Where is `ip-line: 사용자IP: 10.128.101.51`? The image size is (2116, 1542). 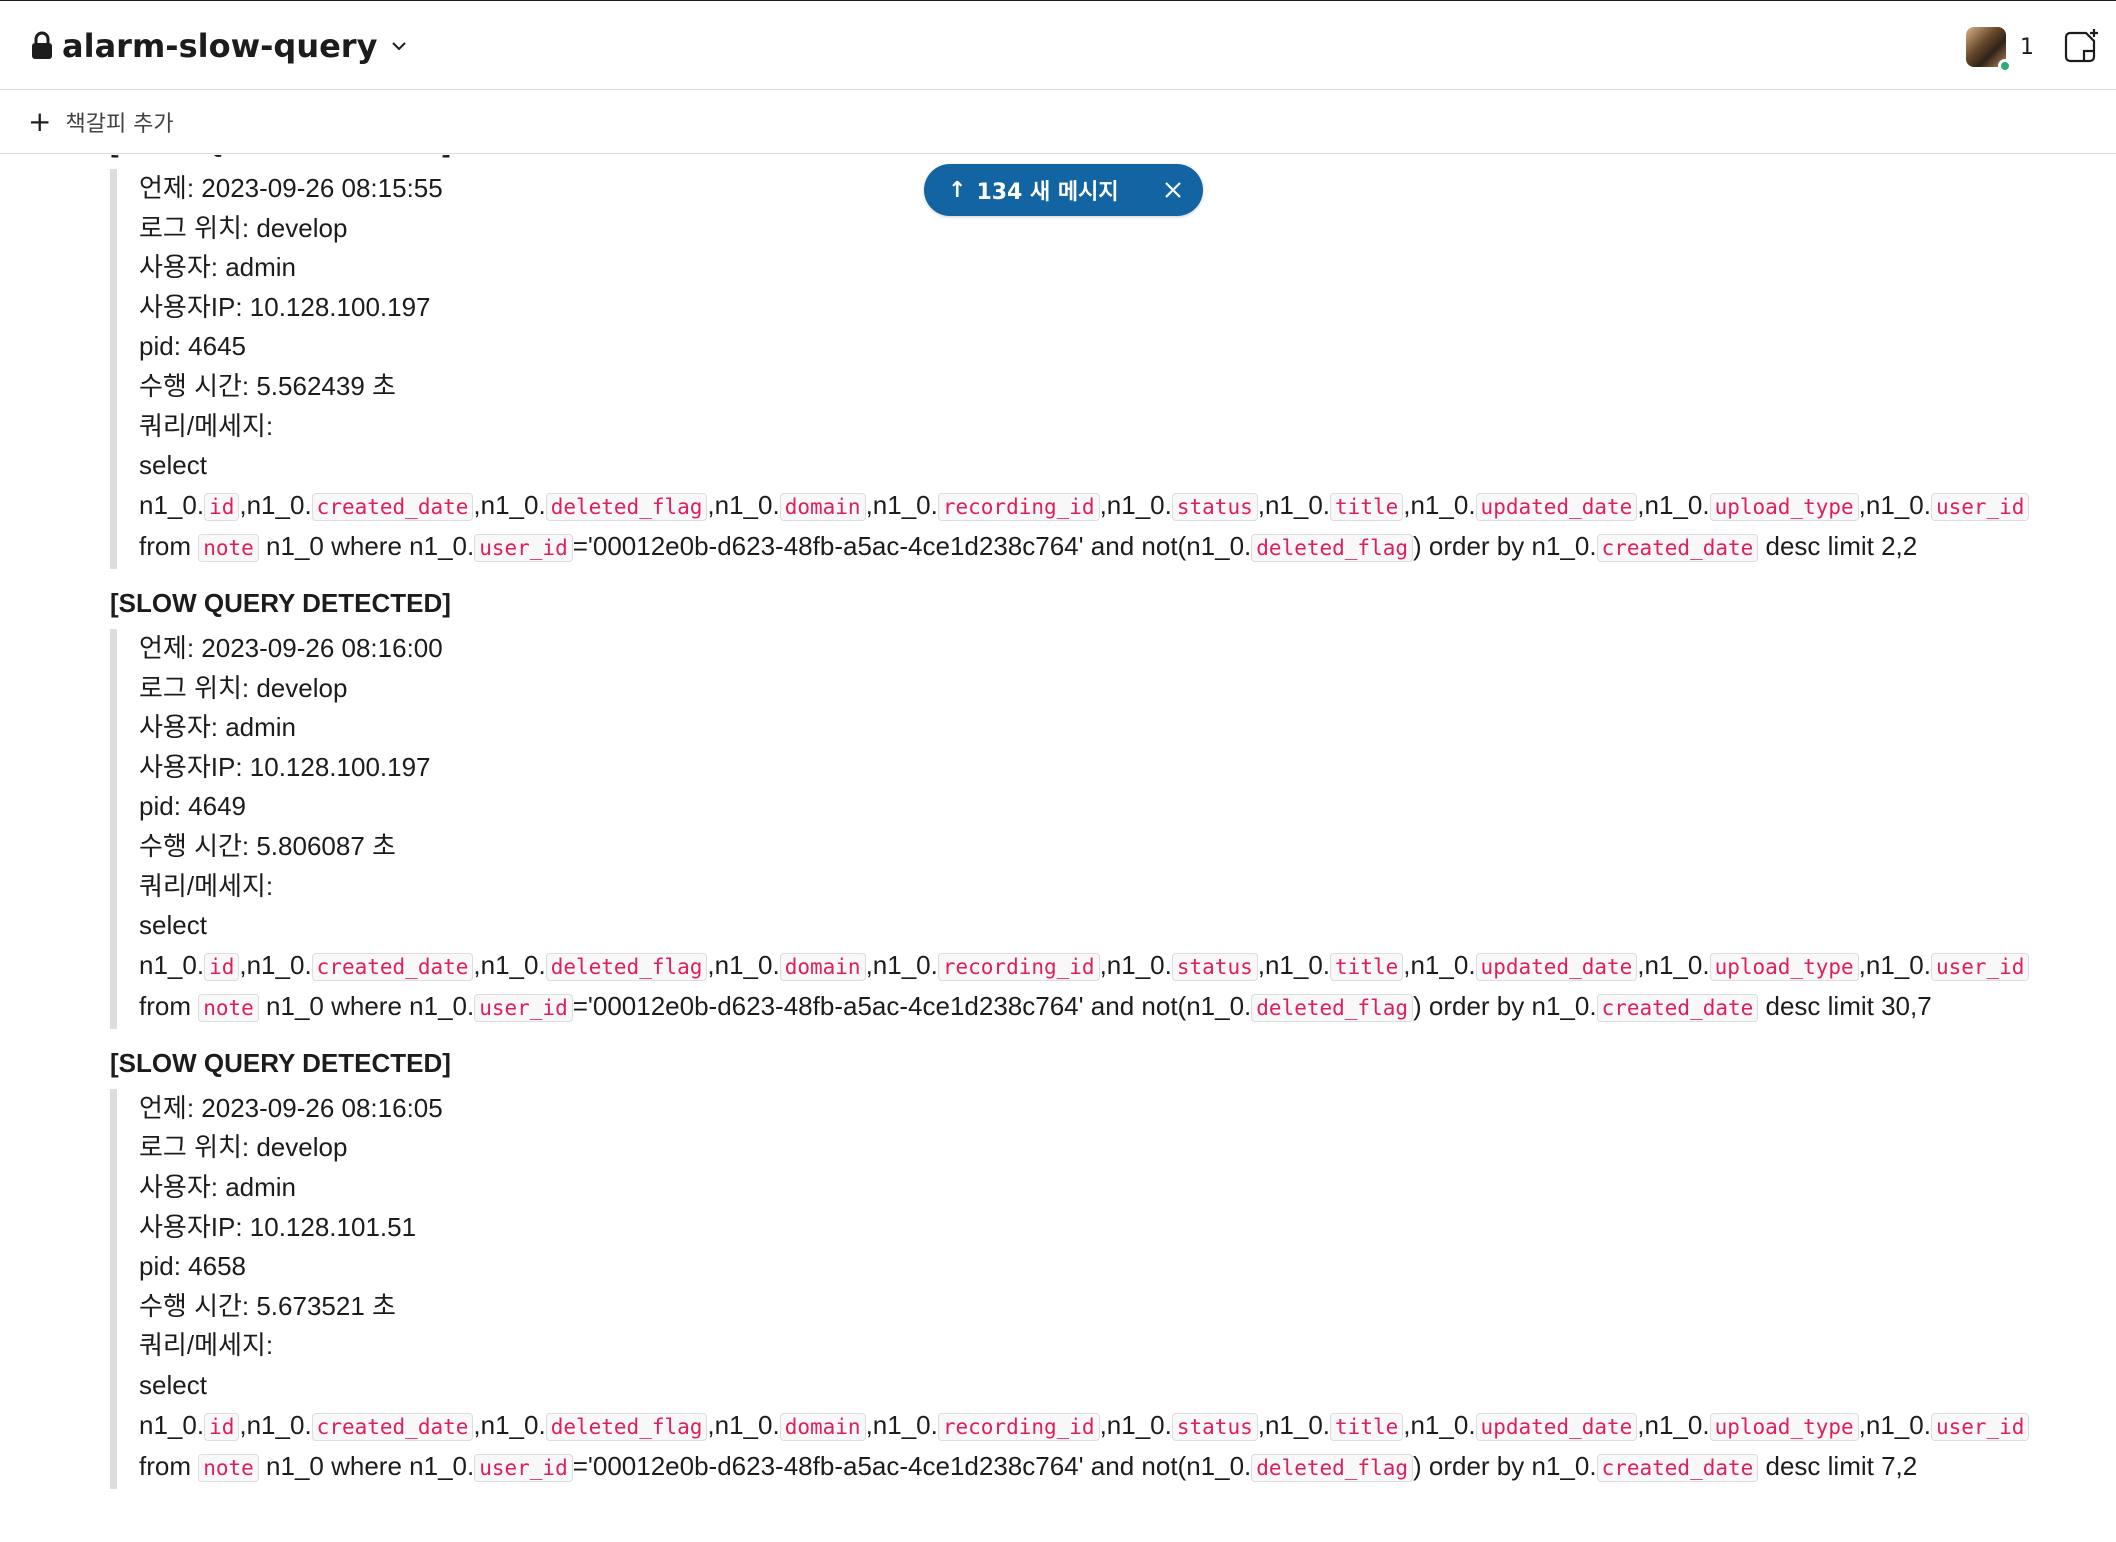 ip-line: 사용자IP: 10.128.101.51 is located at coordinates (278, 1226).